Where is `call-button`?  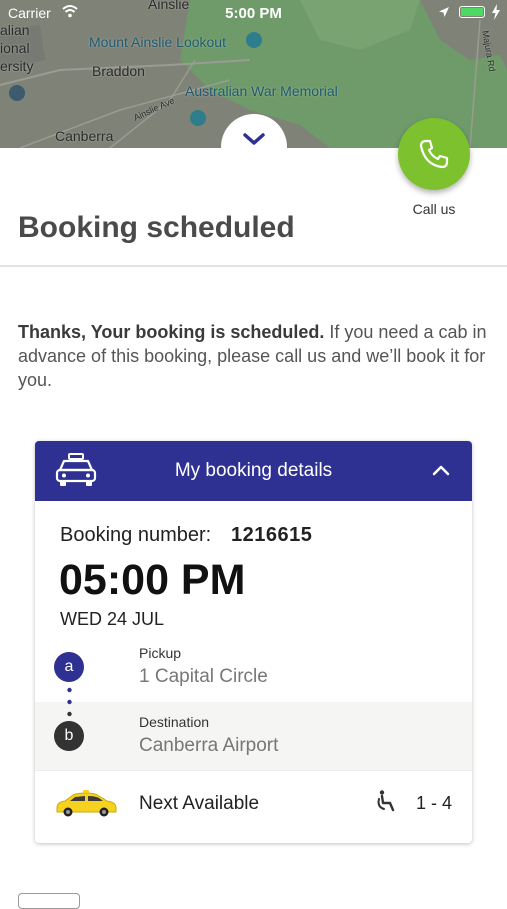
call-button is located at coordinates (434, 154).